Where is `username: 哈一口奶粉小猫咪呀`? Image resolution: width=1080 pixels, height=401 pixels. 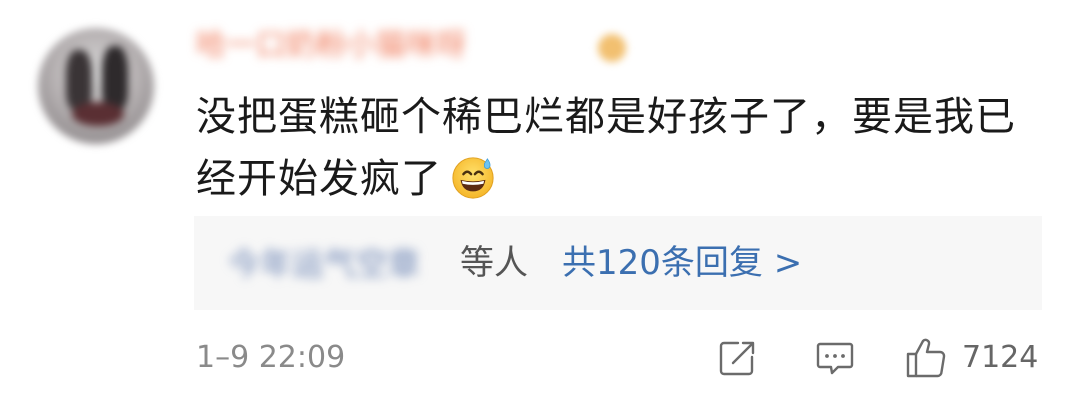 username: 哈一口奶粉小猫咪呀 is located at coordinates (331, 46).